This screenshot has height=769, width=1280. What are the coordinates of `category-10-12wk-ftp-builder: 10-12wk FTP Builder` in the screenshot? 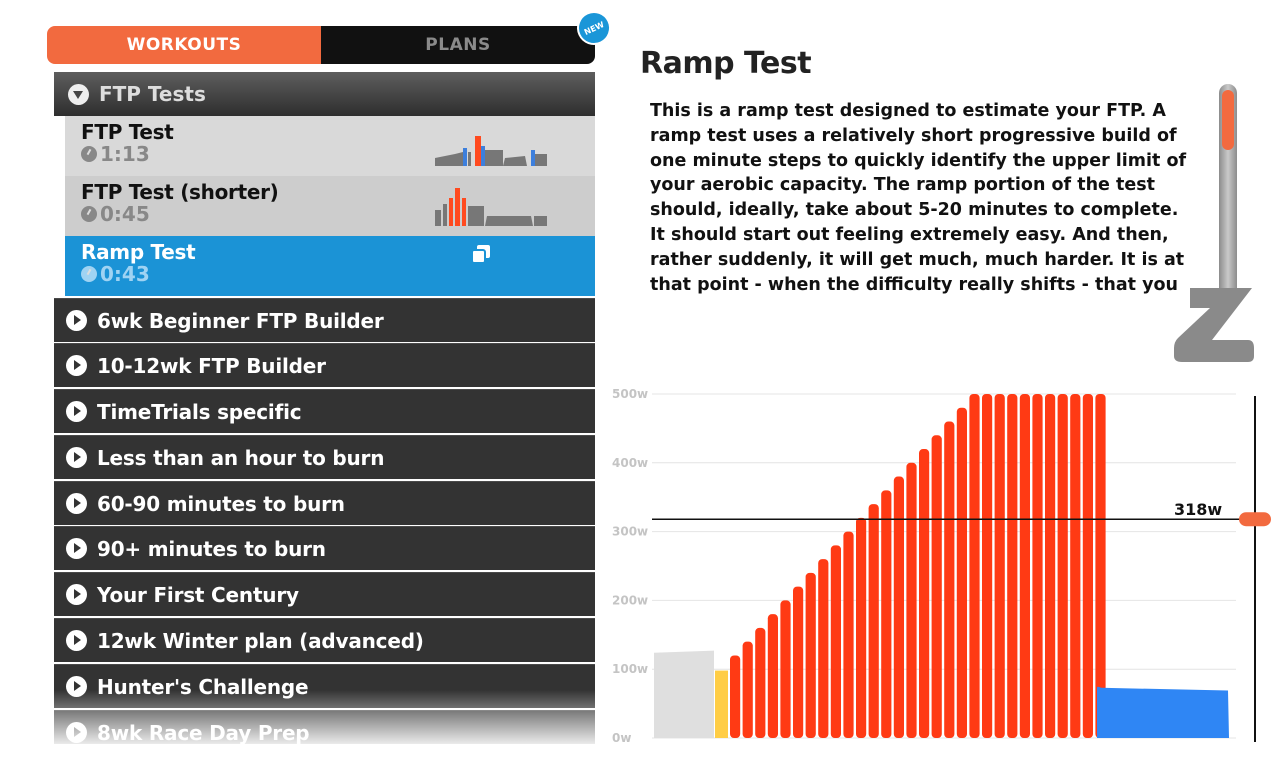 It's located at (324, 365).